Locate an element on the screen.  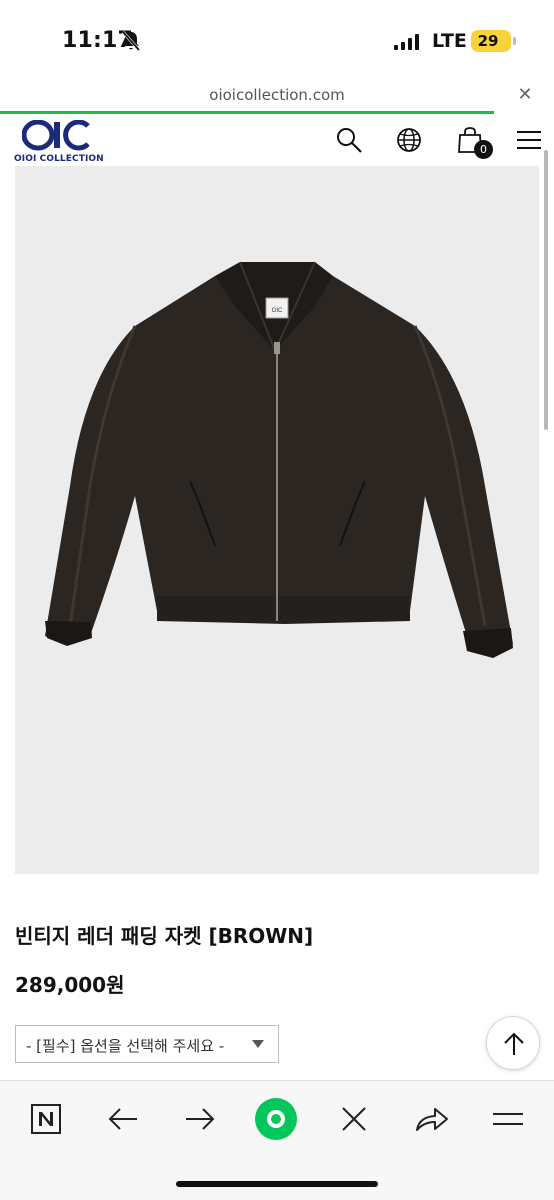
forward-button is located at coordinates (200, 1119).